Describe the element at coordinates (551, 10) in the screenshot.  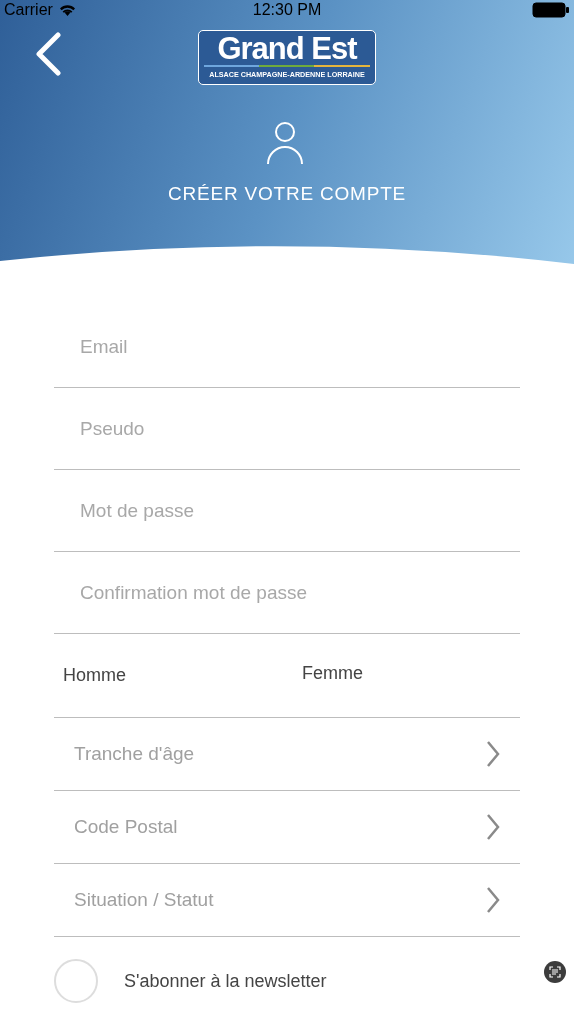
I see `battery-icon` at that location.